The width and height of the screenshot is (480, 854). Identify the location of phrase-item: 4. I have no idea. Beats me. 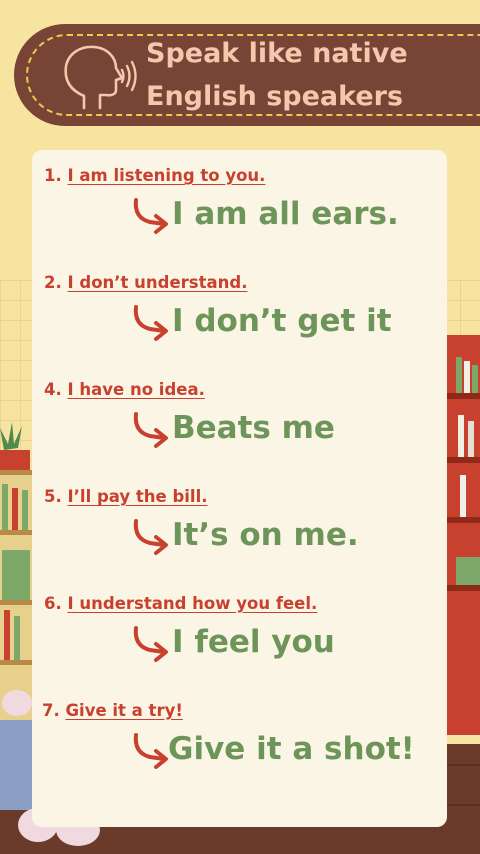
(239, 417).